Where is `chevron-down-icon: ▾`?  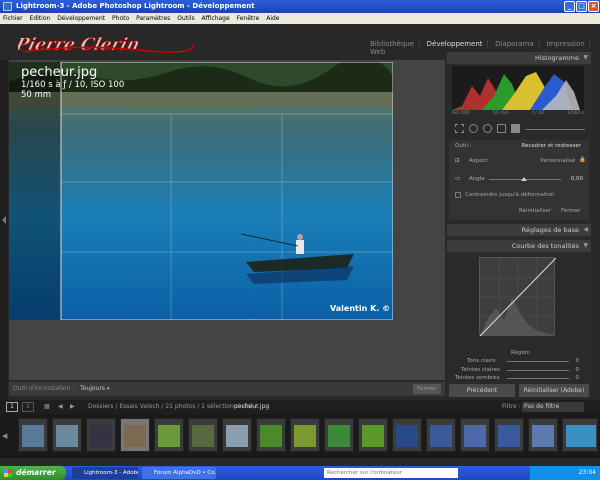
chevron-down-icon: ▾ is located at coordinates (108, 389).